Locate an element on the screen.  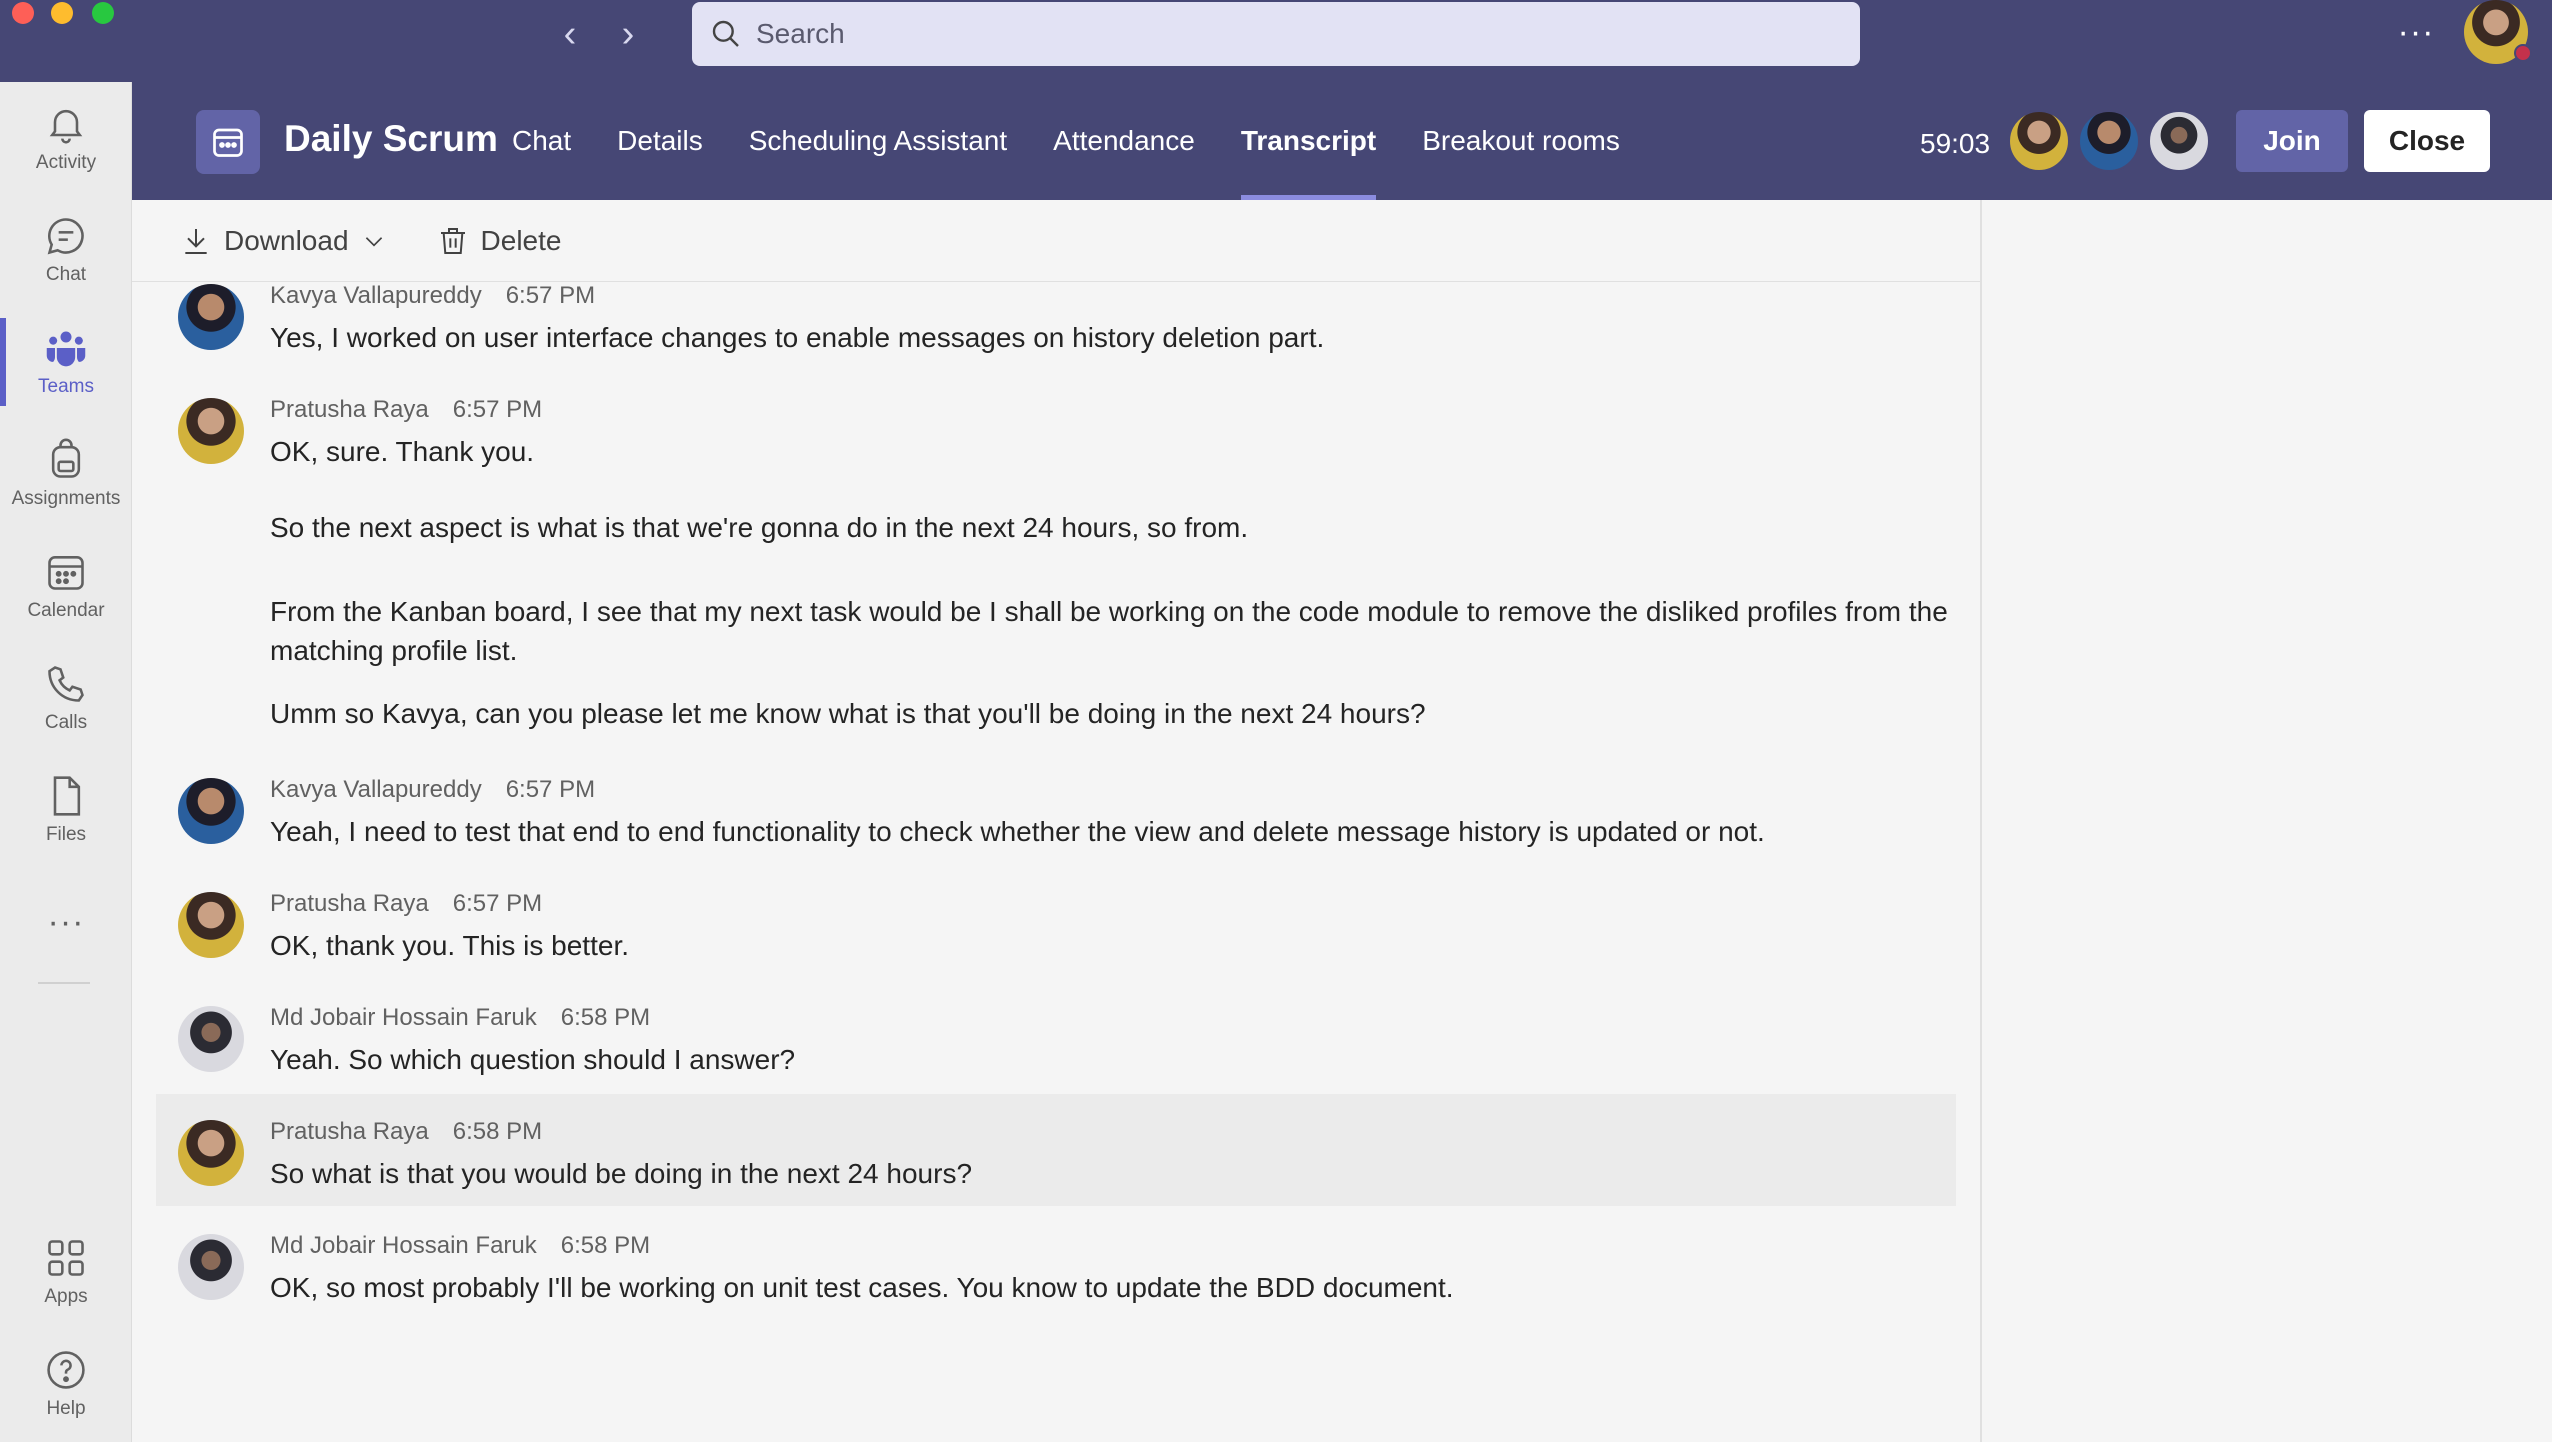
download-icon is located at coordinates (196, 241).